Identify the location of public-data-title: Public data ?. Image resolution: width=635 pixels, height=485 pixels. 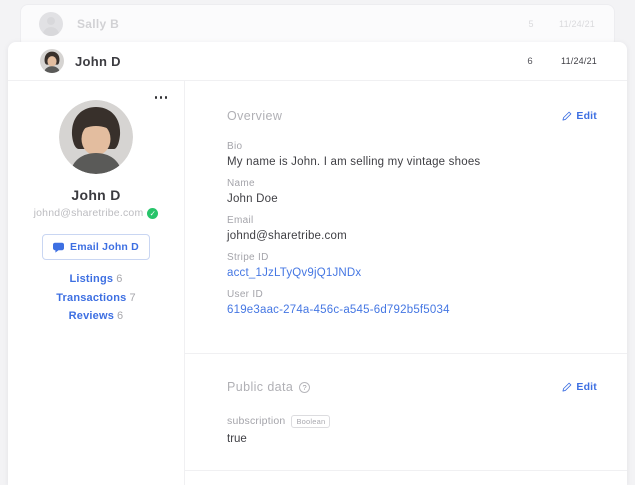
(269, 387).